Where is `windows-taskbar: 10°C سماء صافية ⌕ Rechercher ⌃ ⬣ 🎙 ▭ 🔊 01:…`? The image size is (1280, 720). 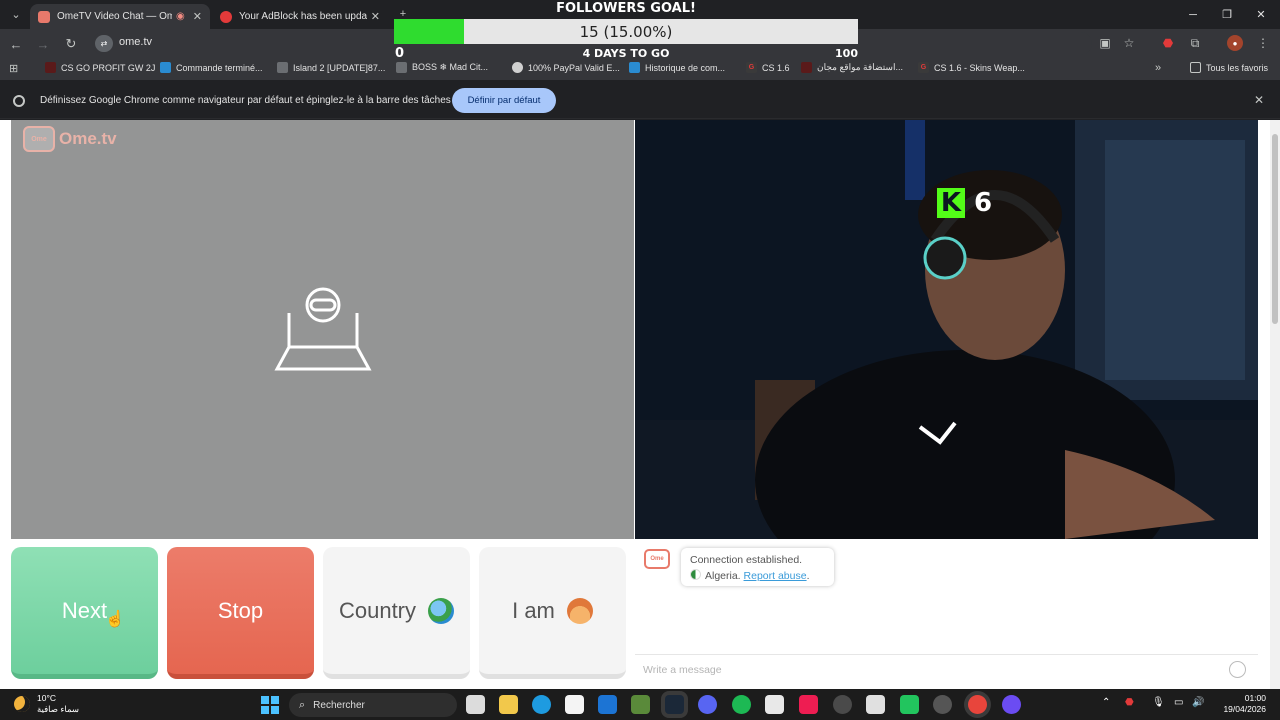
windows-taskbar: 10°C سماء صافية ⌕ Rechercher ⌃ ⬣ 🎙 ▭ 🔊 01:… is located at coordinates (640, 704).